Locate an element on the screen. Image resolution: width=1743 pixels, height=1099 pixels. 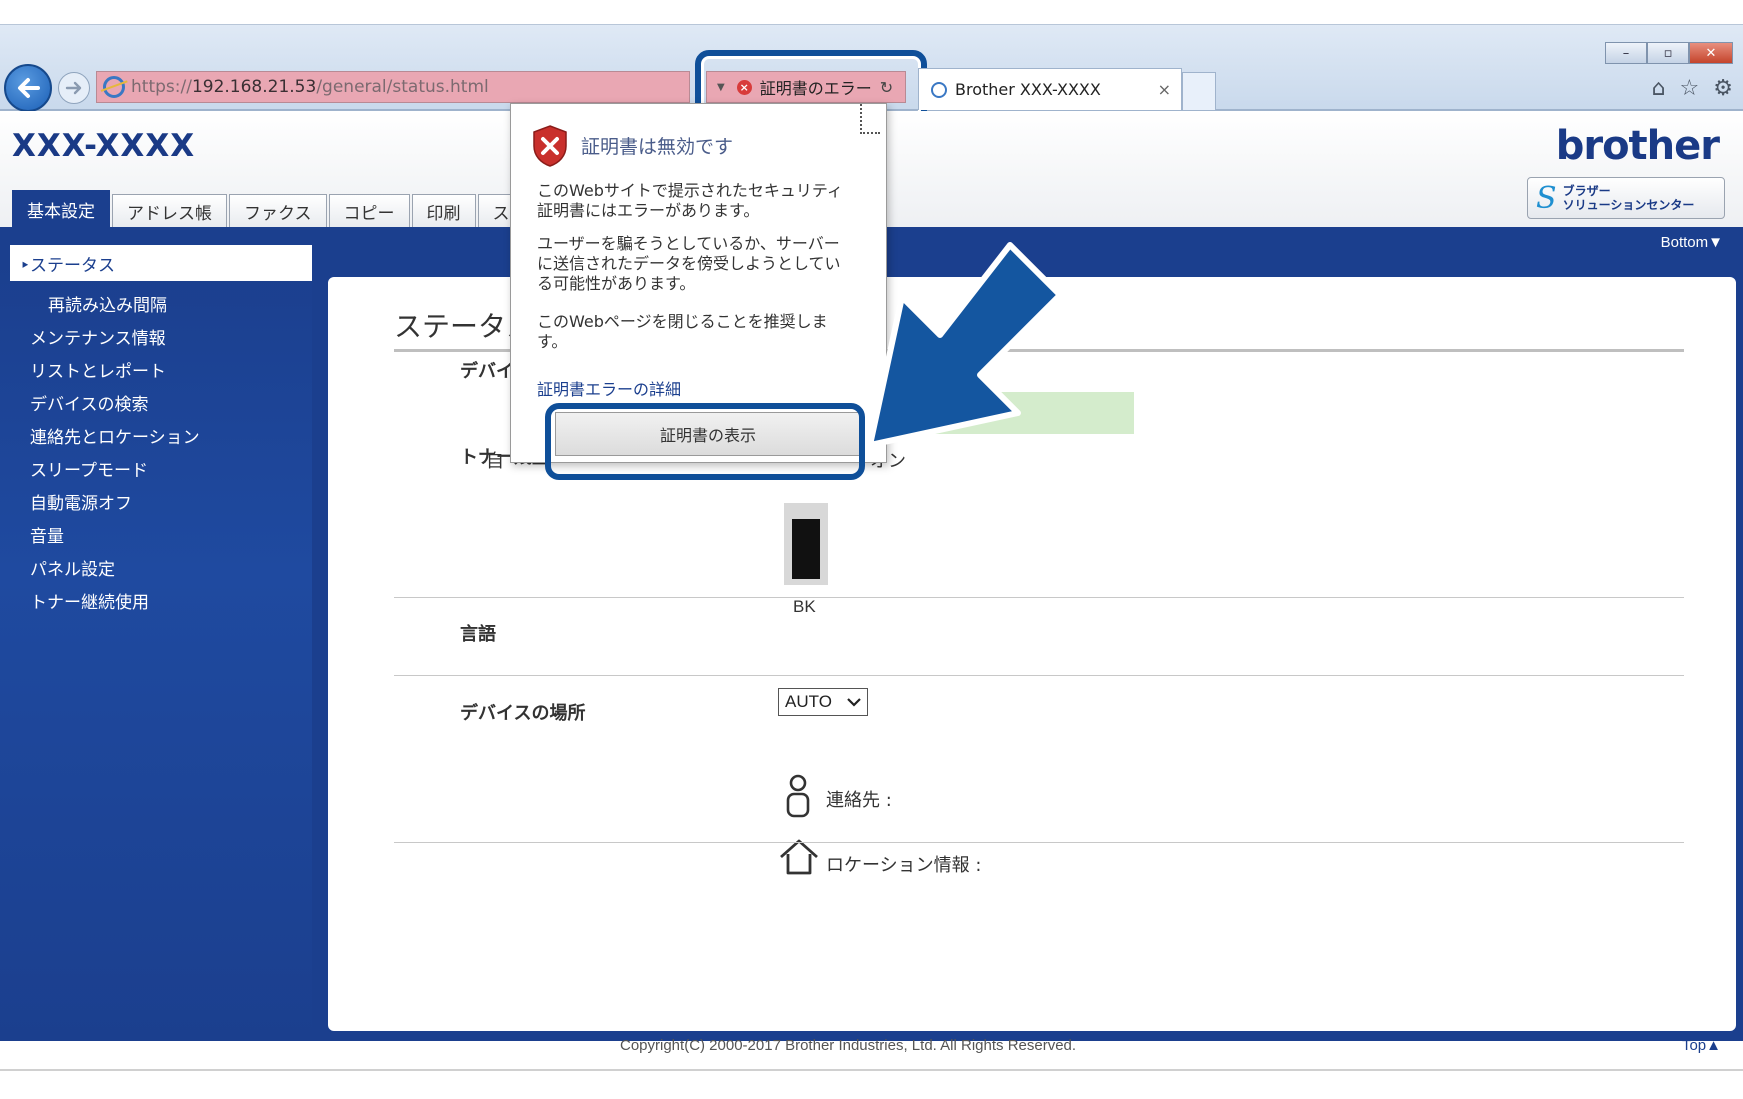
sidebar-item-find-device: デバイスの検索 is located at coordinates (89, 402).